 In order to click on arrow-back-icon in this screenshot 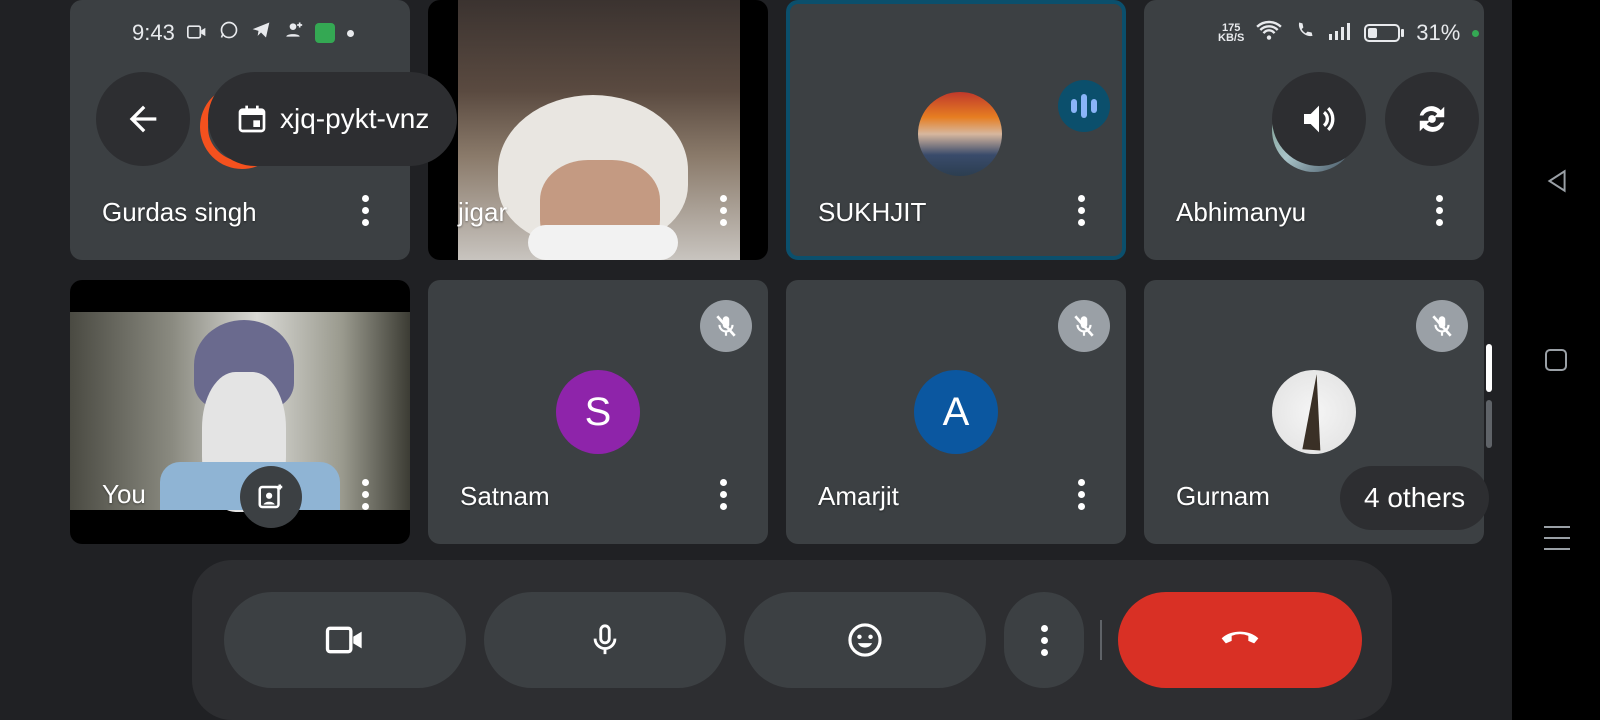, I will do `click(143, 119)`.